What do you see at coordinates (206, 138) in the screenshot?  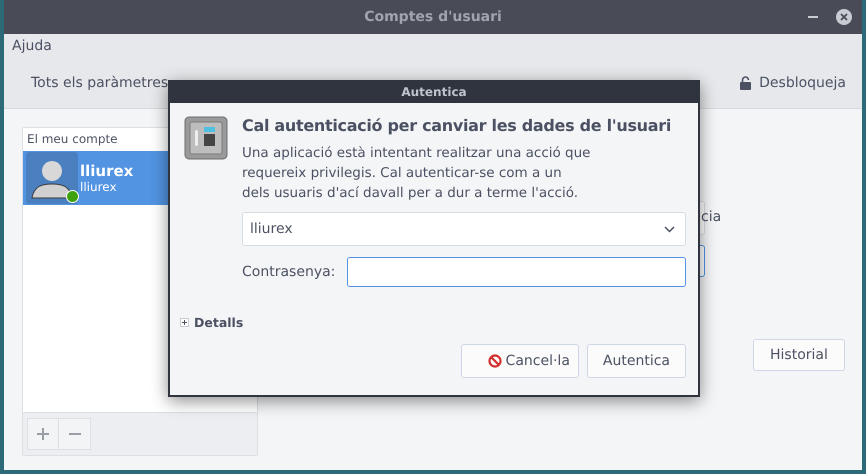 I see `safe-icon` at bounding box center [206, 138].